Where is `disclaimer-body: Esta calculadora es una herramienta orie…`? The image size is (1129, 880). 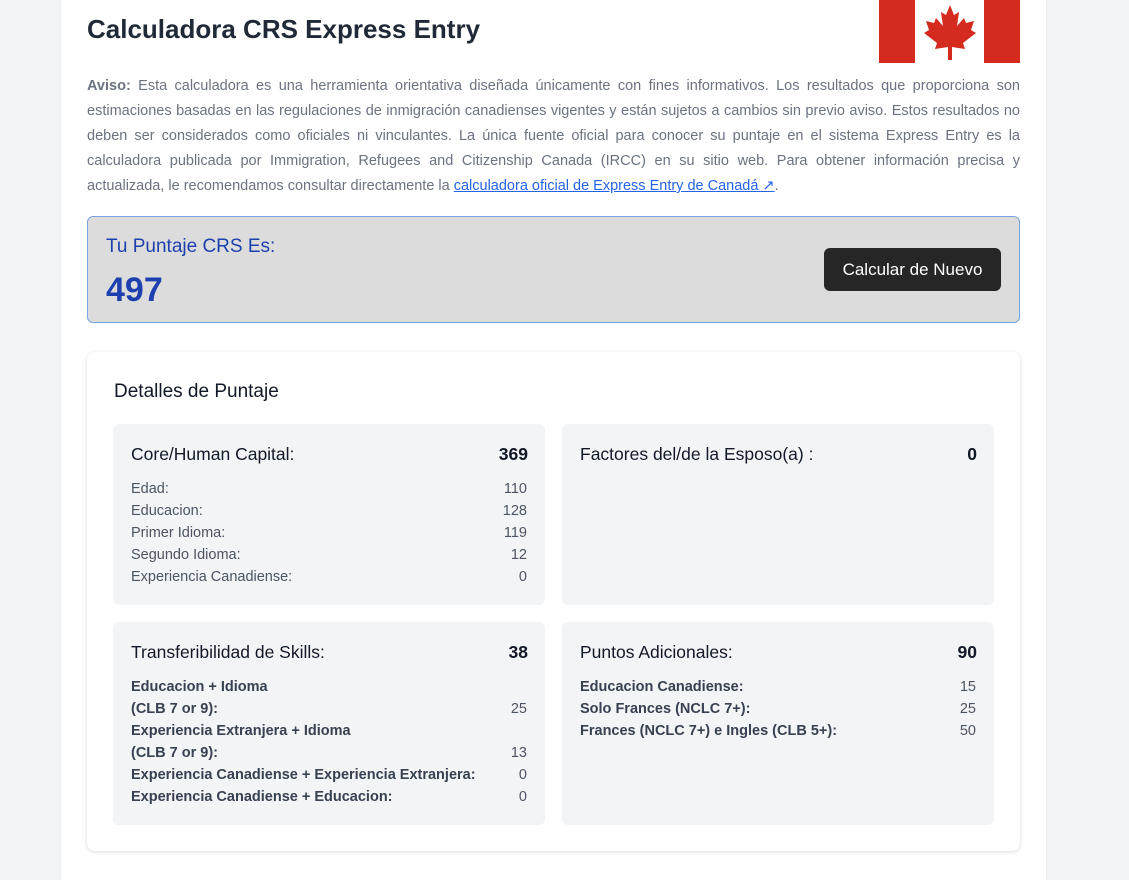 disclaimer-body: Esta calculadora es una herramienta orie… is located at coordinates (553, 136).